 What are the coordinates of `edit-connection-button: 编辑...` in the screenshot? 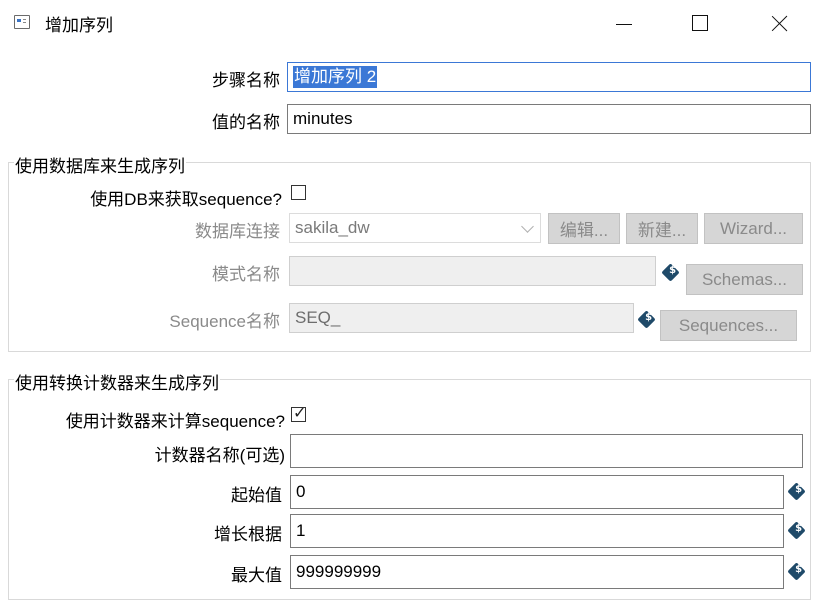 It's located at (584, 228).